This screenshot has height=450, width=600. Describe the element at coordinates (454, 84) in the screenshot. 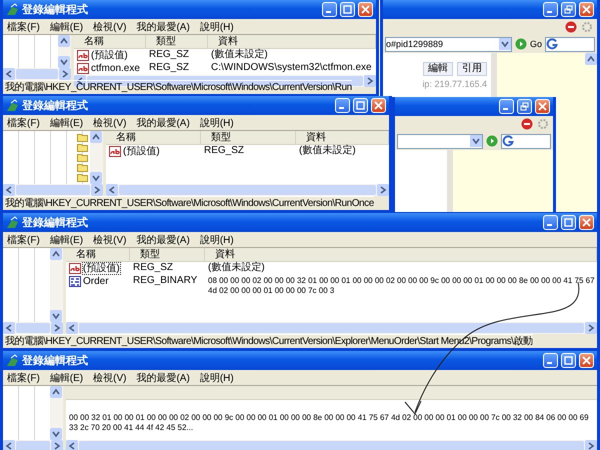

I see `ip-address-text: ip: 219.77.165.4` at that location.